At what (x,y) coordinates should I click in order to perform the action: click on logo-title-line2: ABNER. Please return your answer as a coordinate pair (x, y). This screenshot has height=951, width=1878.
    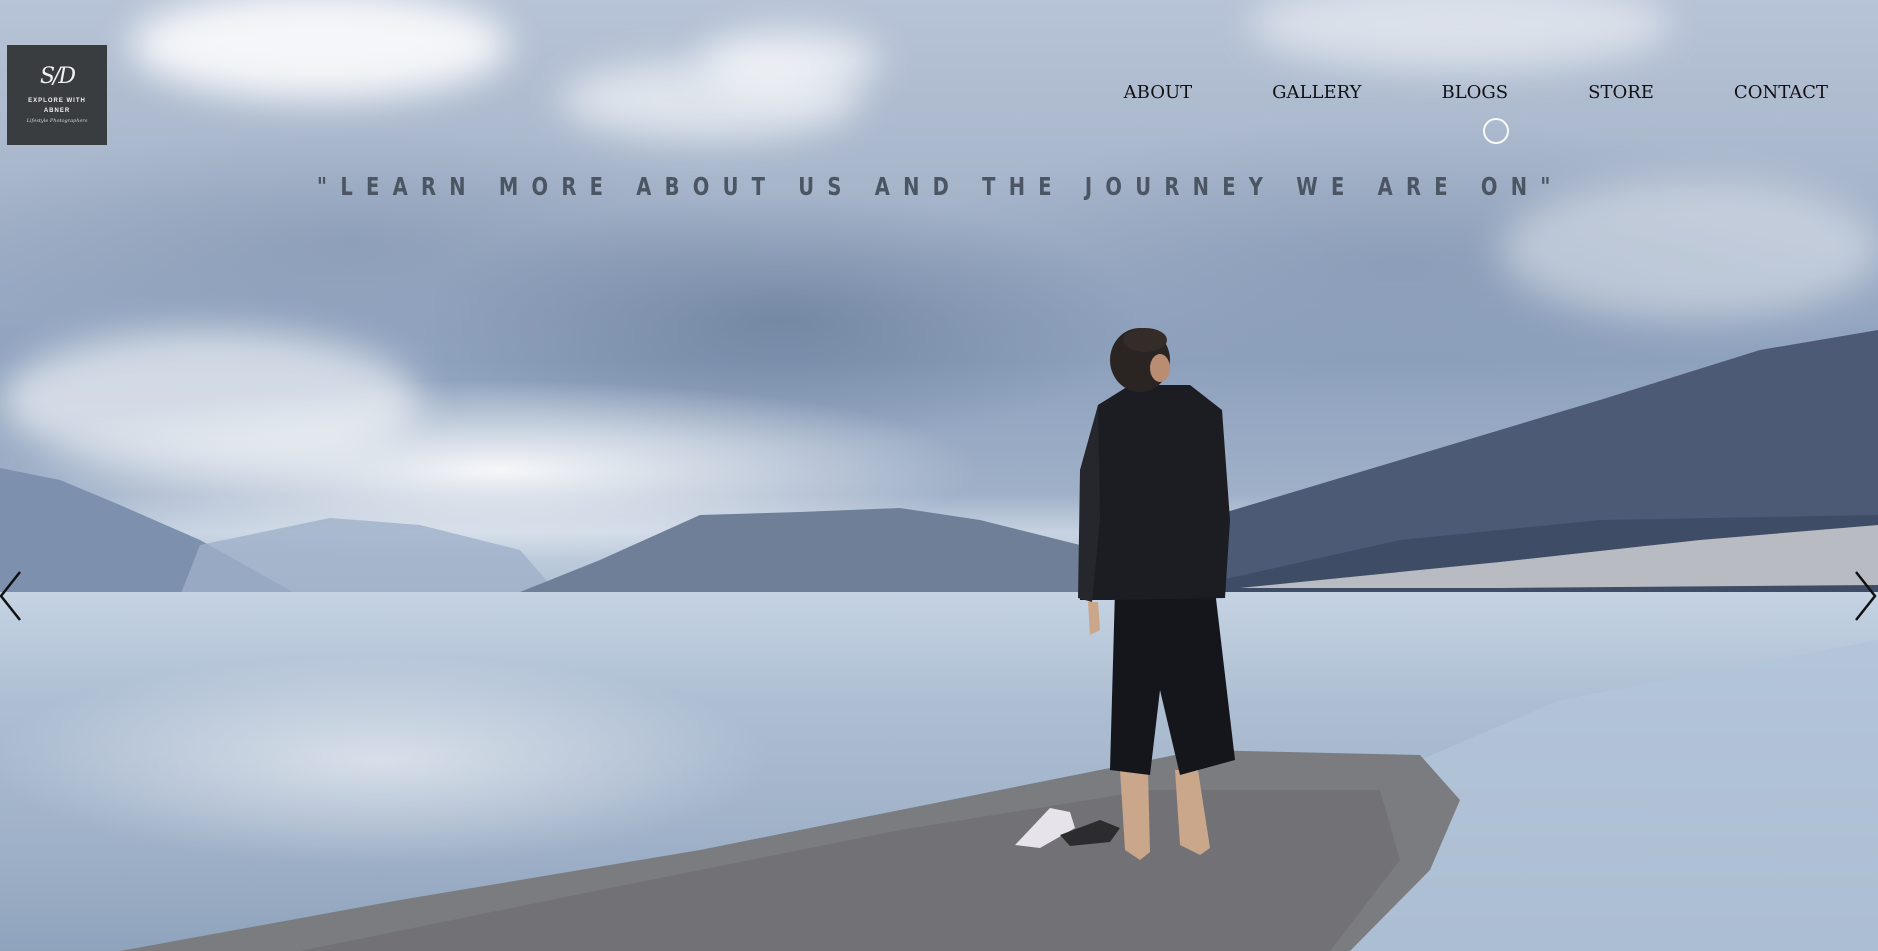
    Looking at the image, I should click on (57, 111).